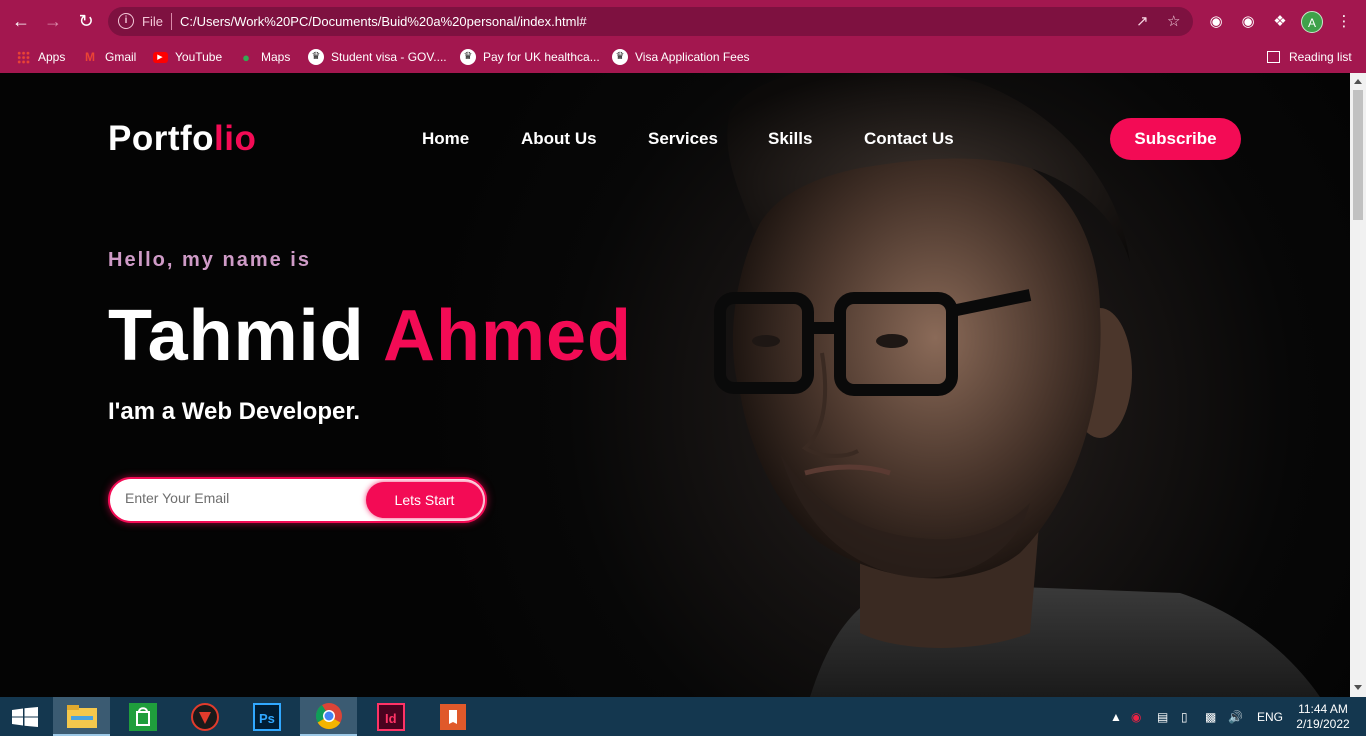 This screenshot has width=1366, height=736. I want to click on bookmark-visa-fees: ♛ Visa Application Fees, so click(681, 57).